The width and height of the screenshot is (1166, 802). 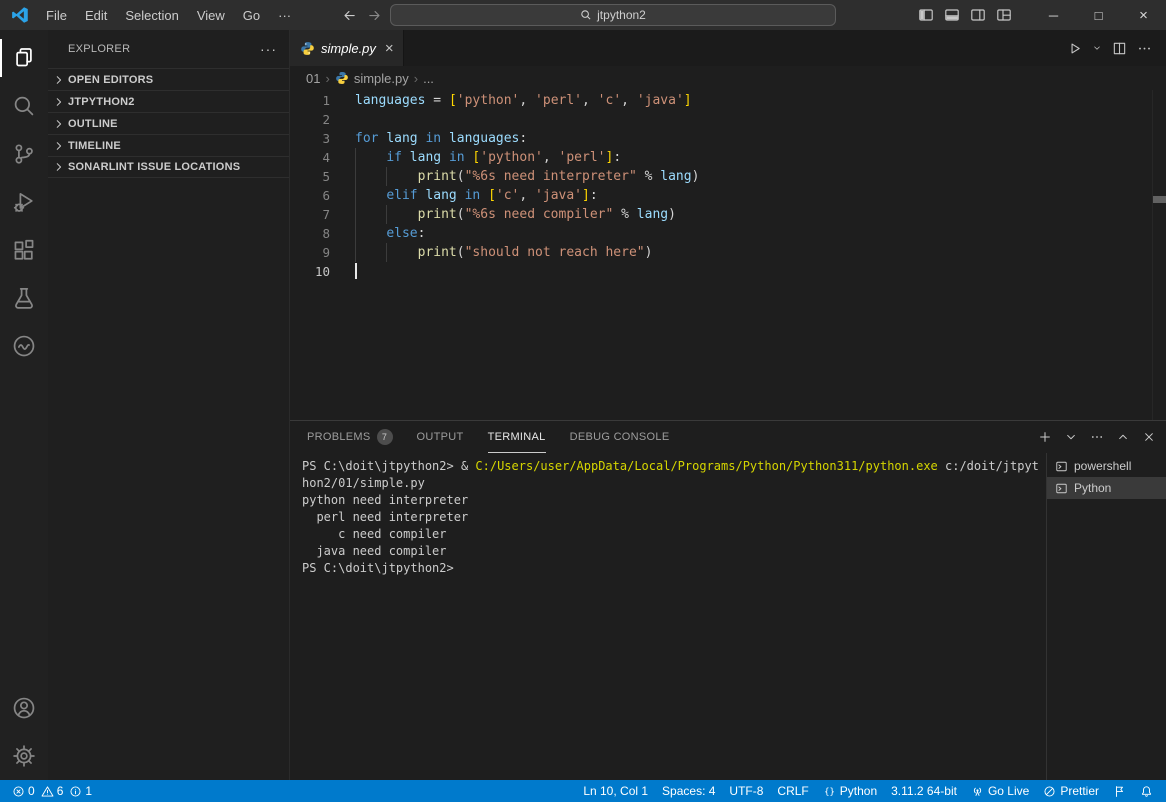 I want to click on menu-item-view: View, so click(x=211, y=15).